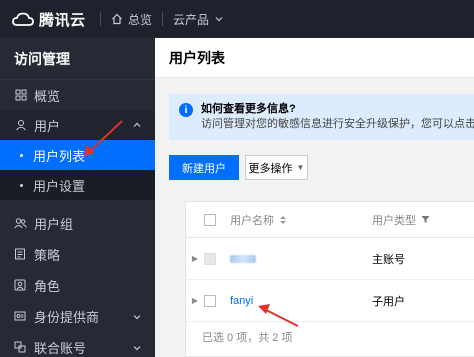  I want to click on grid-icon, so click(21, 95).